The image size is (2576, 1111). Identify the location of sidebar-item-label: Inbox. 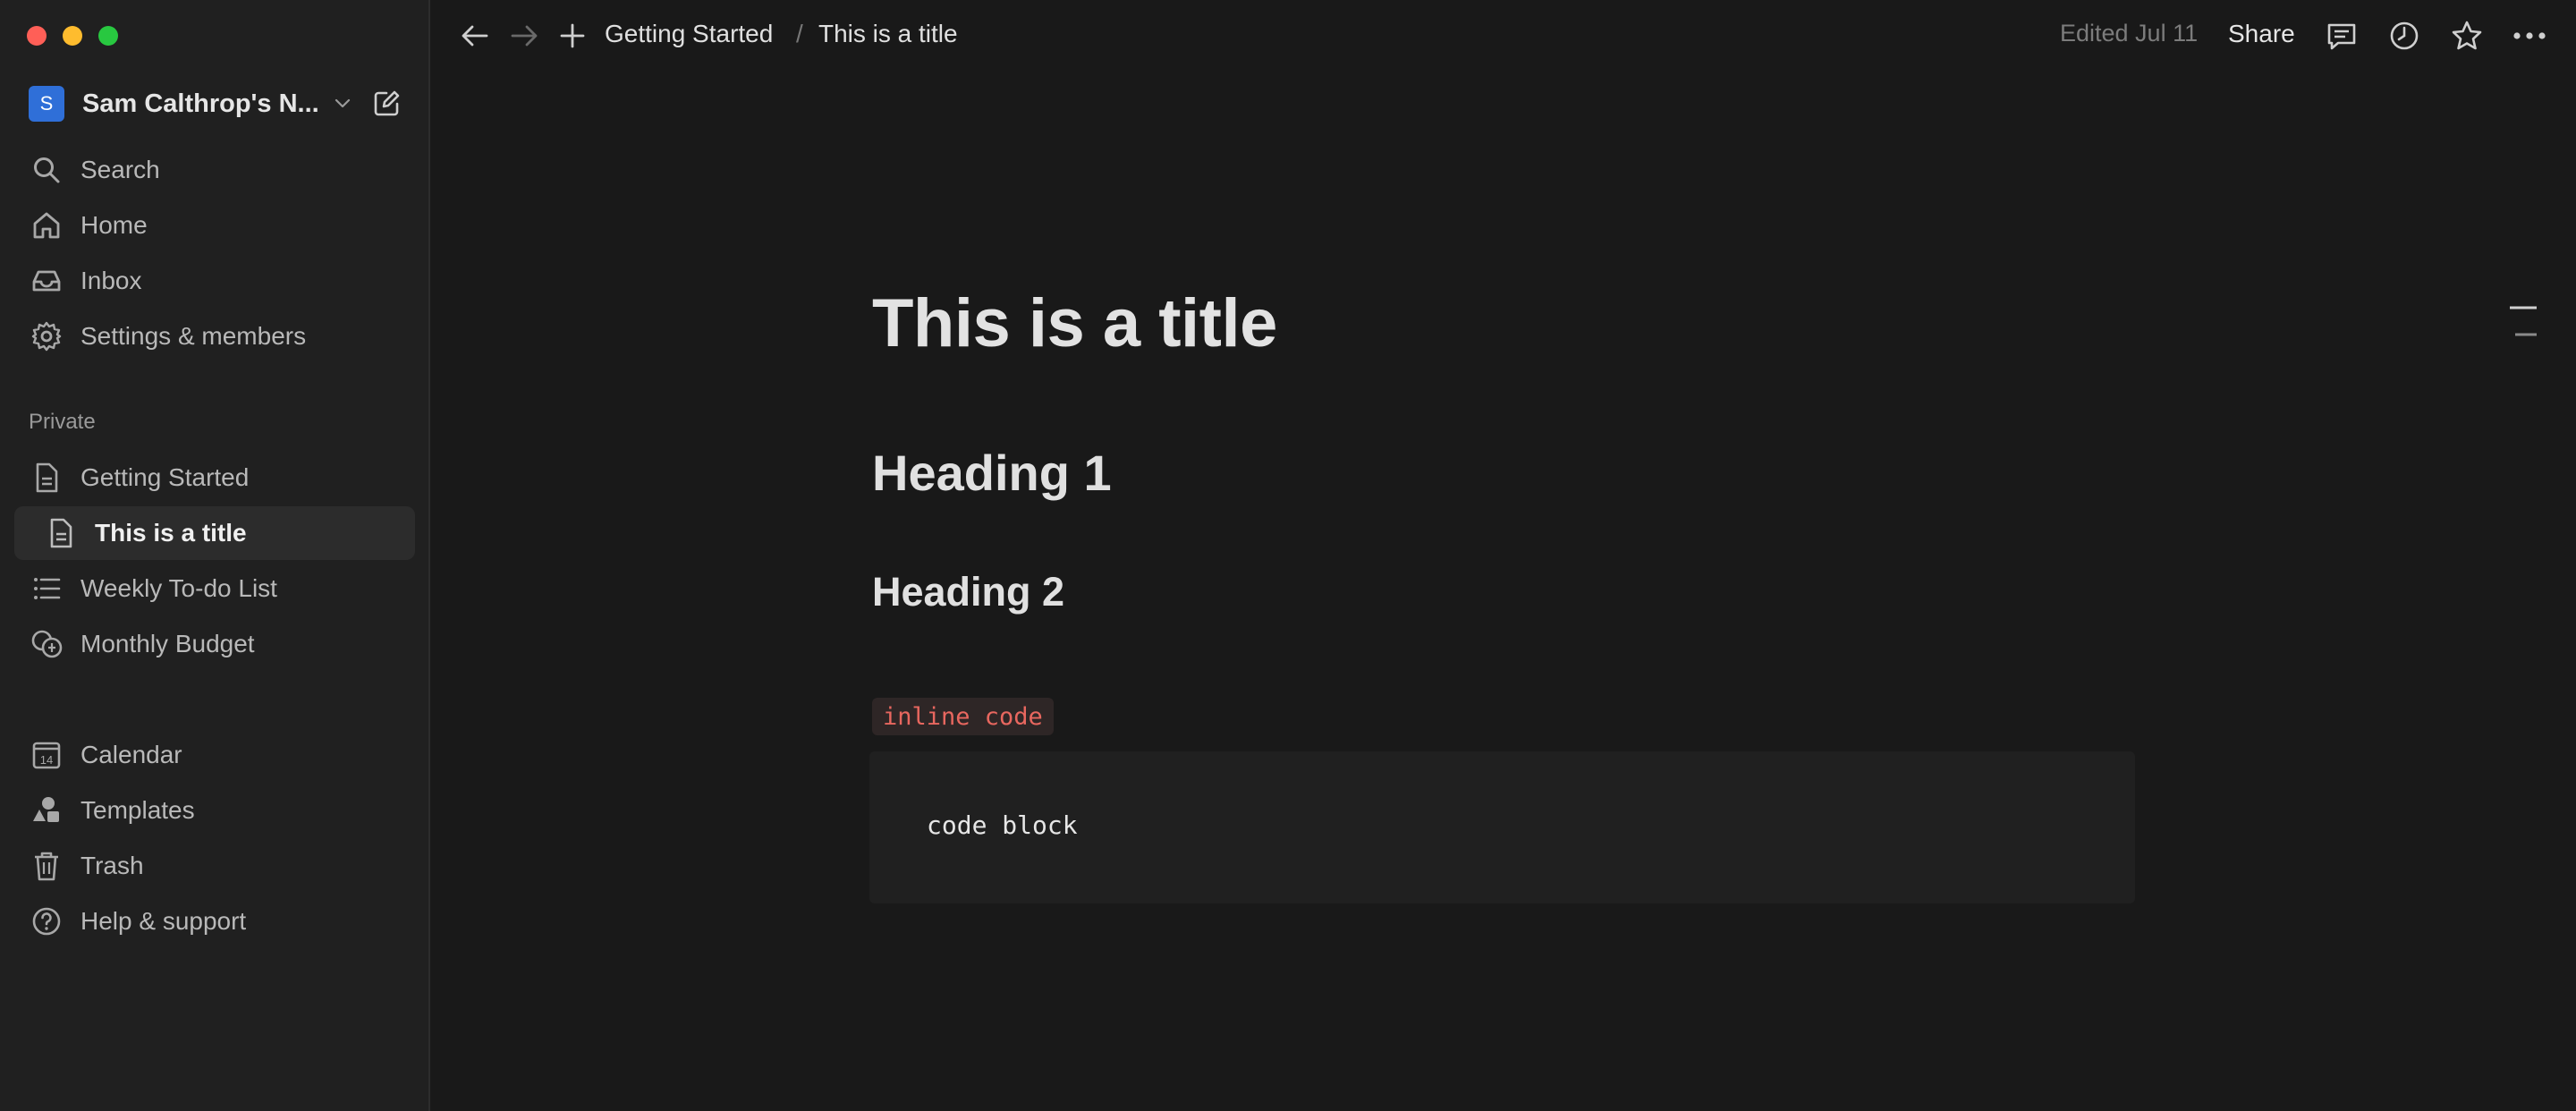
(111, 280).